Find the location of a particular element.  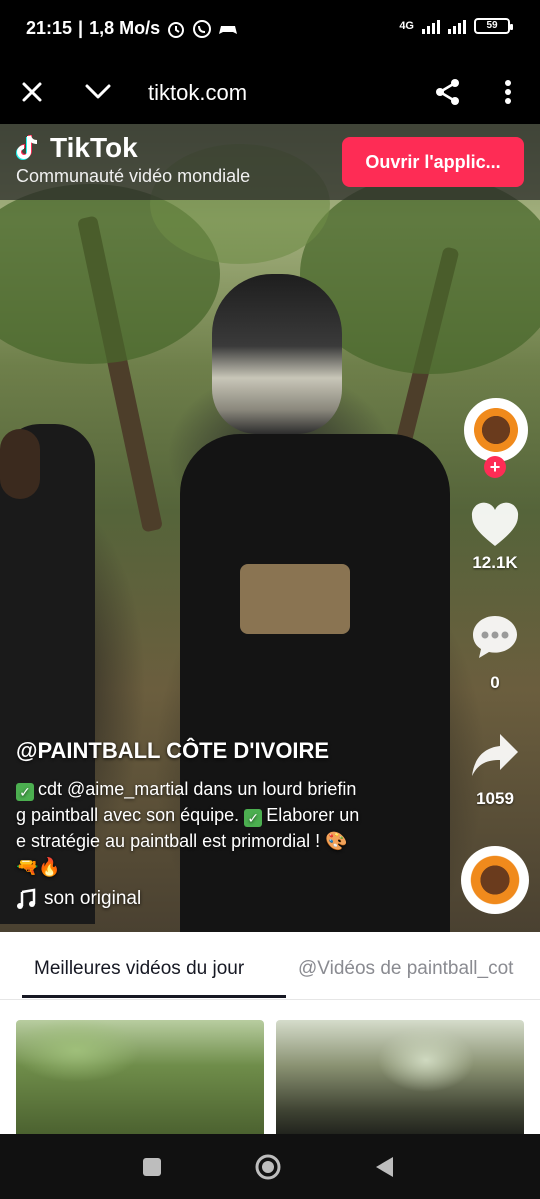

paintball-mask is located at coordinates (277, 354).